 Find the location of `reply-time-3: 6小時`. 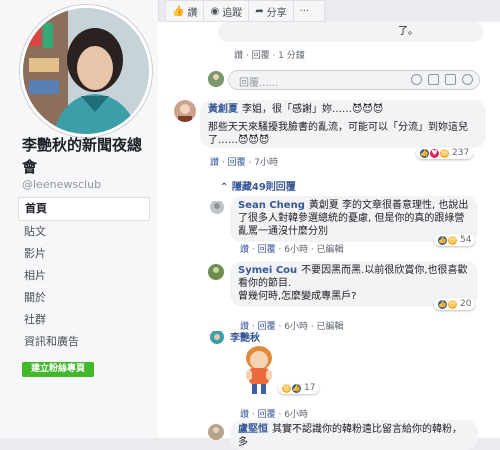

reply-time-3: 6小時 is located at coordinates (296, 415).